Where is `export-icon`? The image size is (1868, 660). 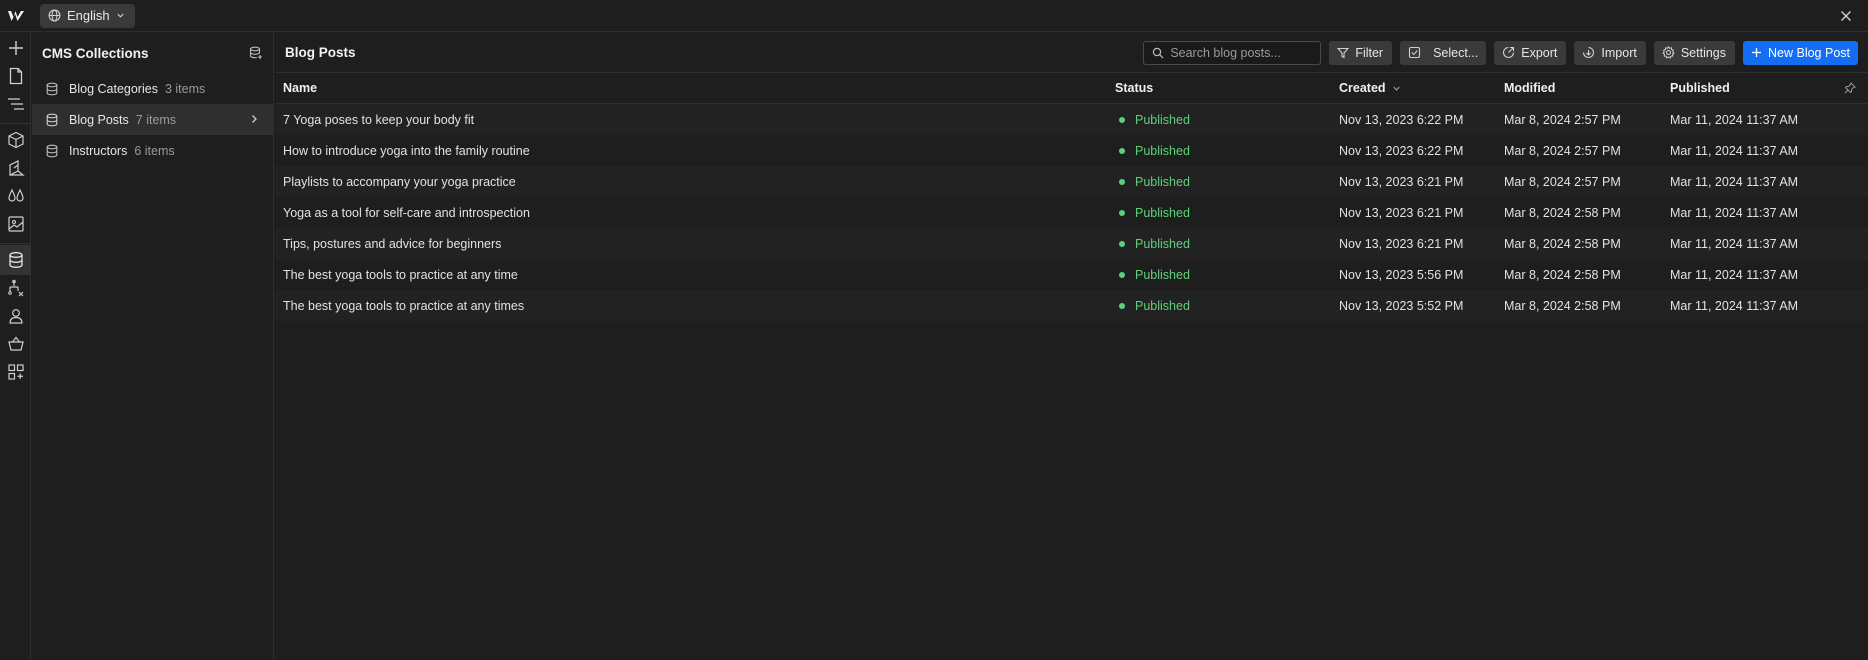 export-icon is located at coordinates (1509, 52).